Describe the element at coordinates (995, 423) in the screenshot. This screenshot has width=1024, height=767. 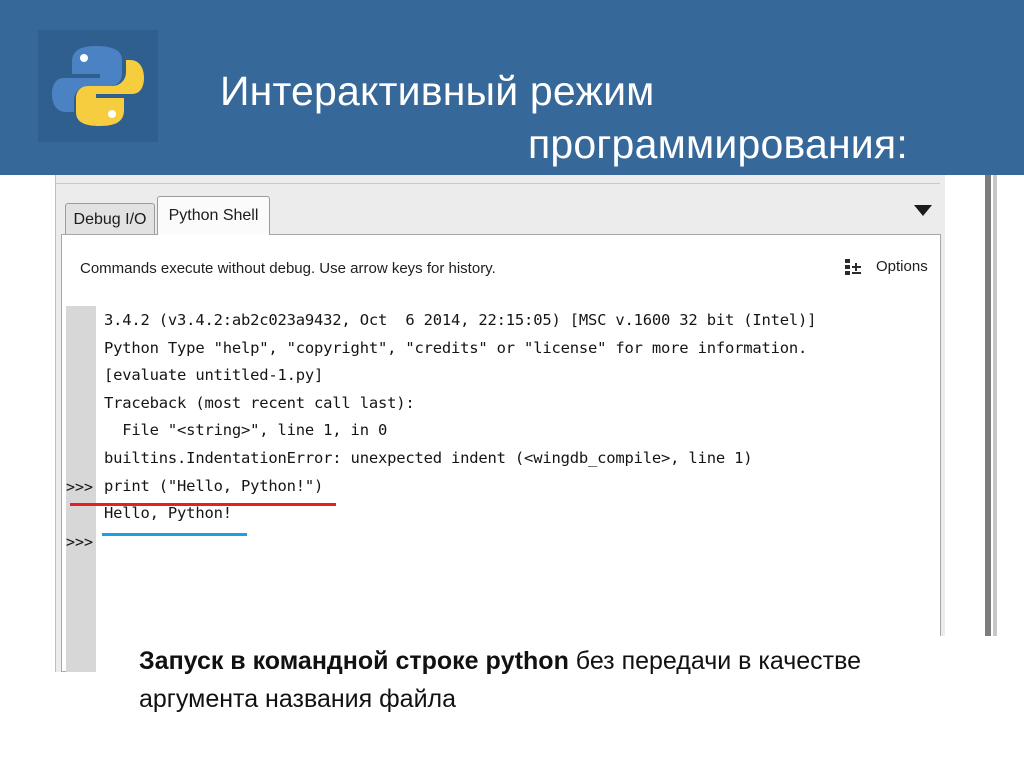
I see `scrollbar-track` at that location.